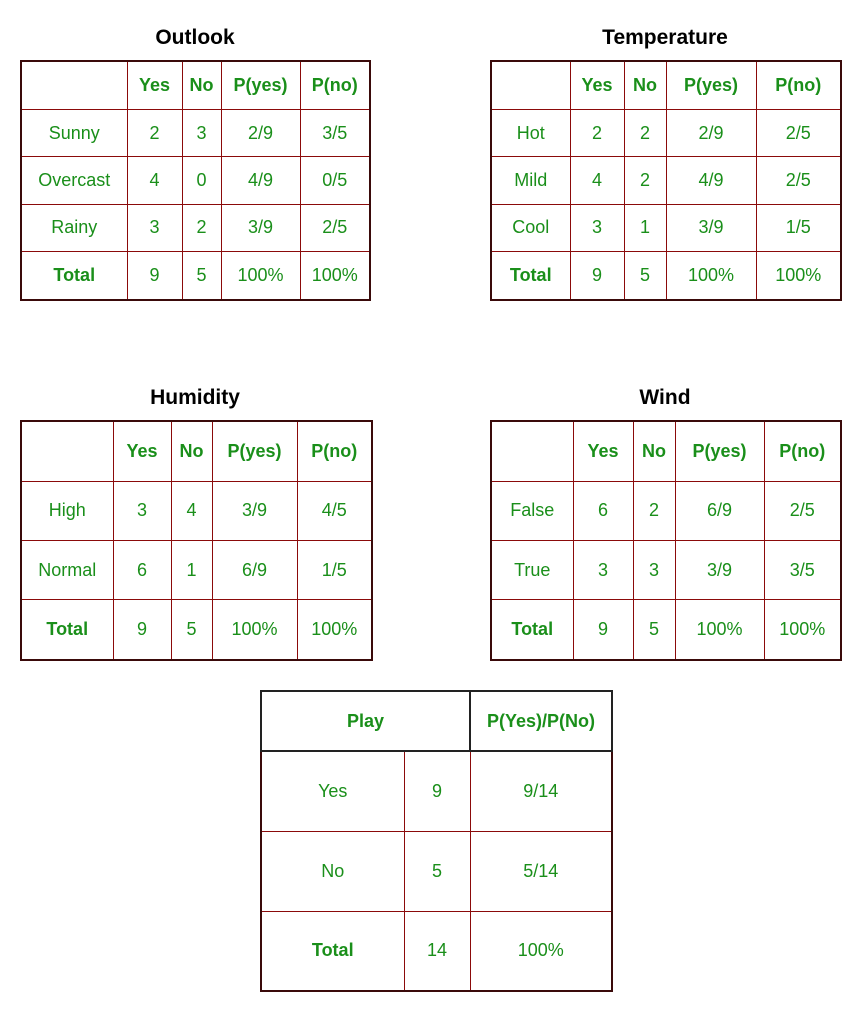  Describe the element at coordinates (532, 510) in the screenshot. I see `row-label: False` at that location.